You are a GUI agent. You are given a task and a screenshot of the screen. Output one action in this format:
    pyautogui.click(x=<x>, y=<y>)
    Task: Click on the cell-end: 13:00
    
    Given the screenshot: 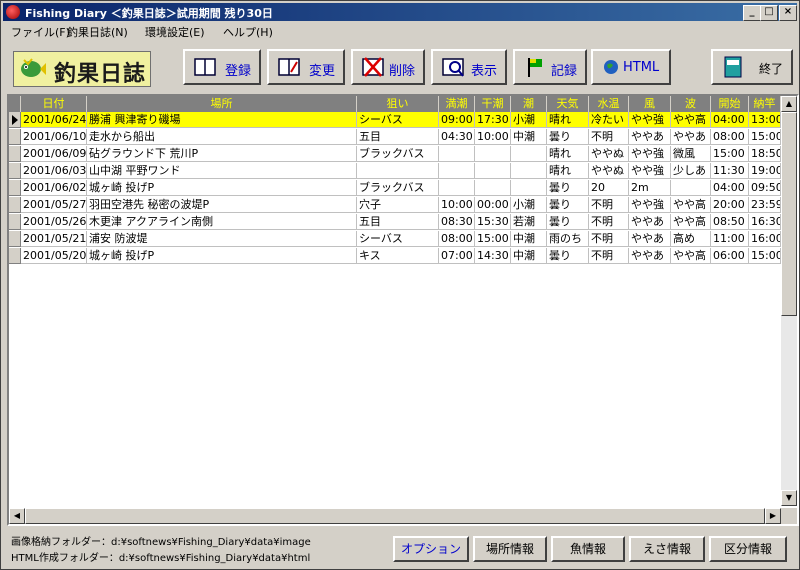 What is the action you would take?
    pyautogui.click(x=765, y=120)
    